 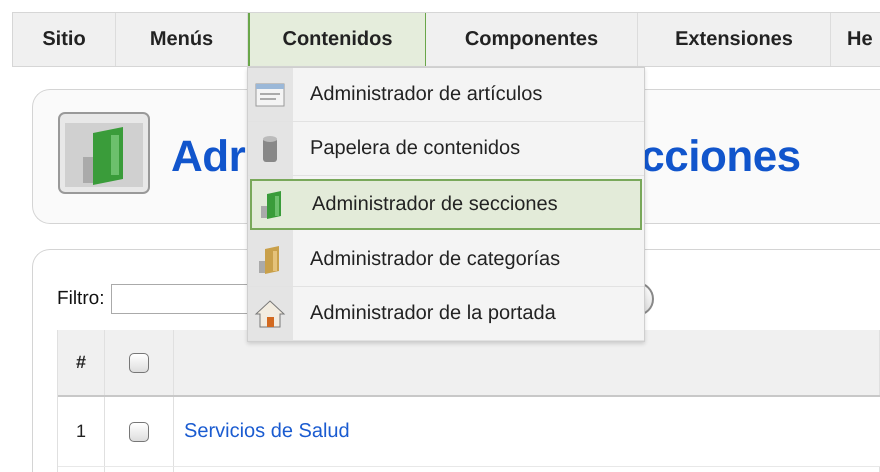 I want to click on menu-item: Administrador de artículos, so click(x=446, y=95).